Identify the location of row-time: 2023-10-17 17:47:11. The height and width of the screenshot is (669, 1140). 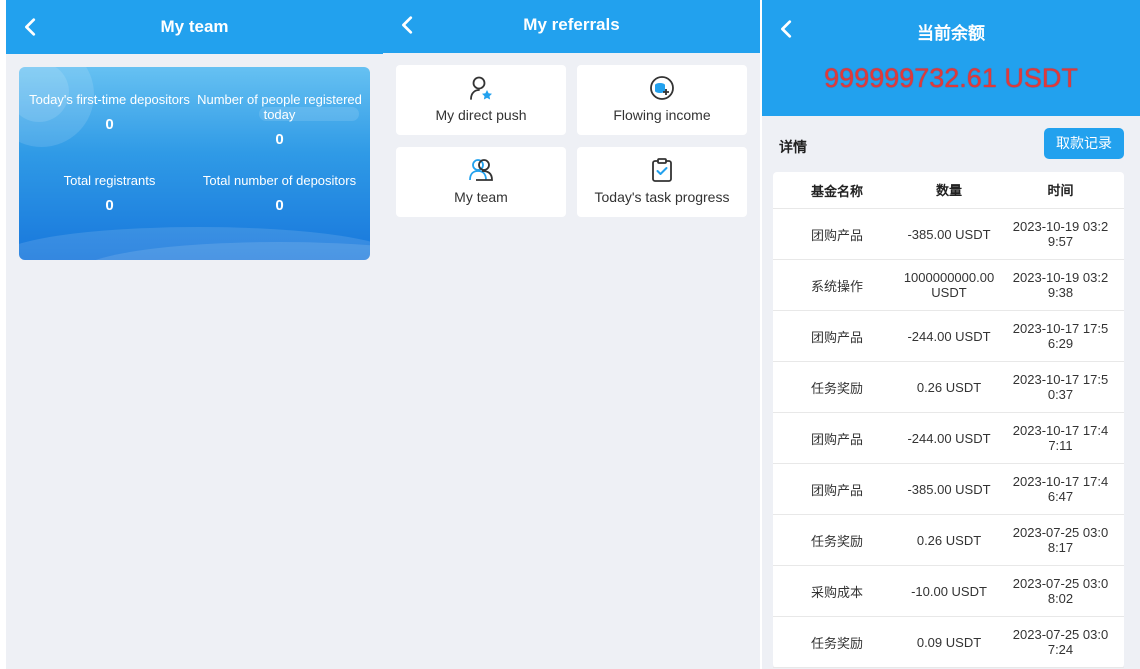
(1060, 438).